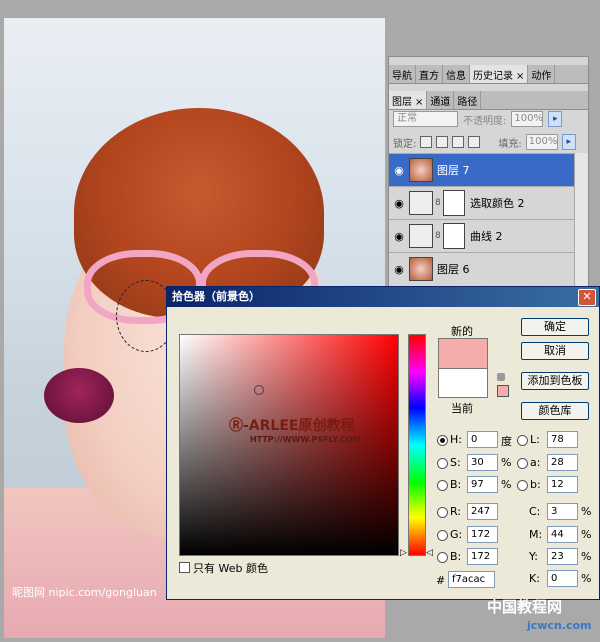  Describe the element at coordinates (456, 484) in the screenshot. I see `b-label: B:` at that location.